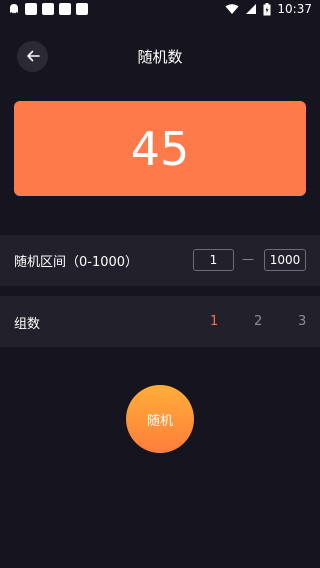  Describe the element at coordinates (232, 9) in the screenshot. I see `wifi-icon` at that location.